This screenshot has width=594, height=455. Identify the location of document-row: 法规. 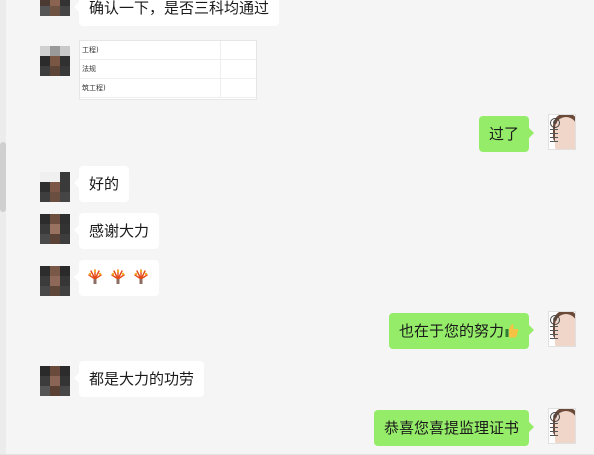
(168, 69).